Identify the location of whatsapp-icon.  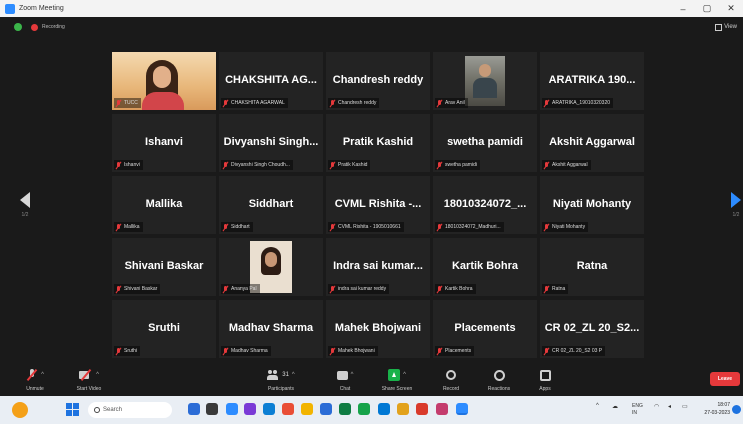
(364, 409).